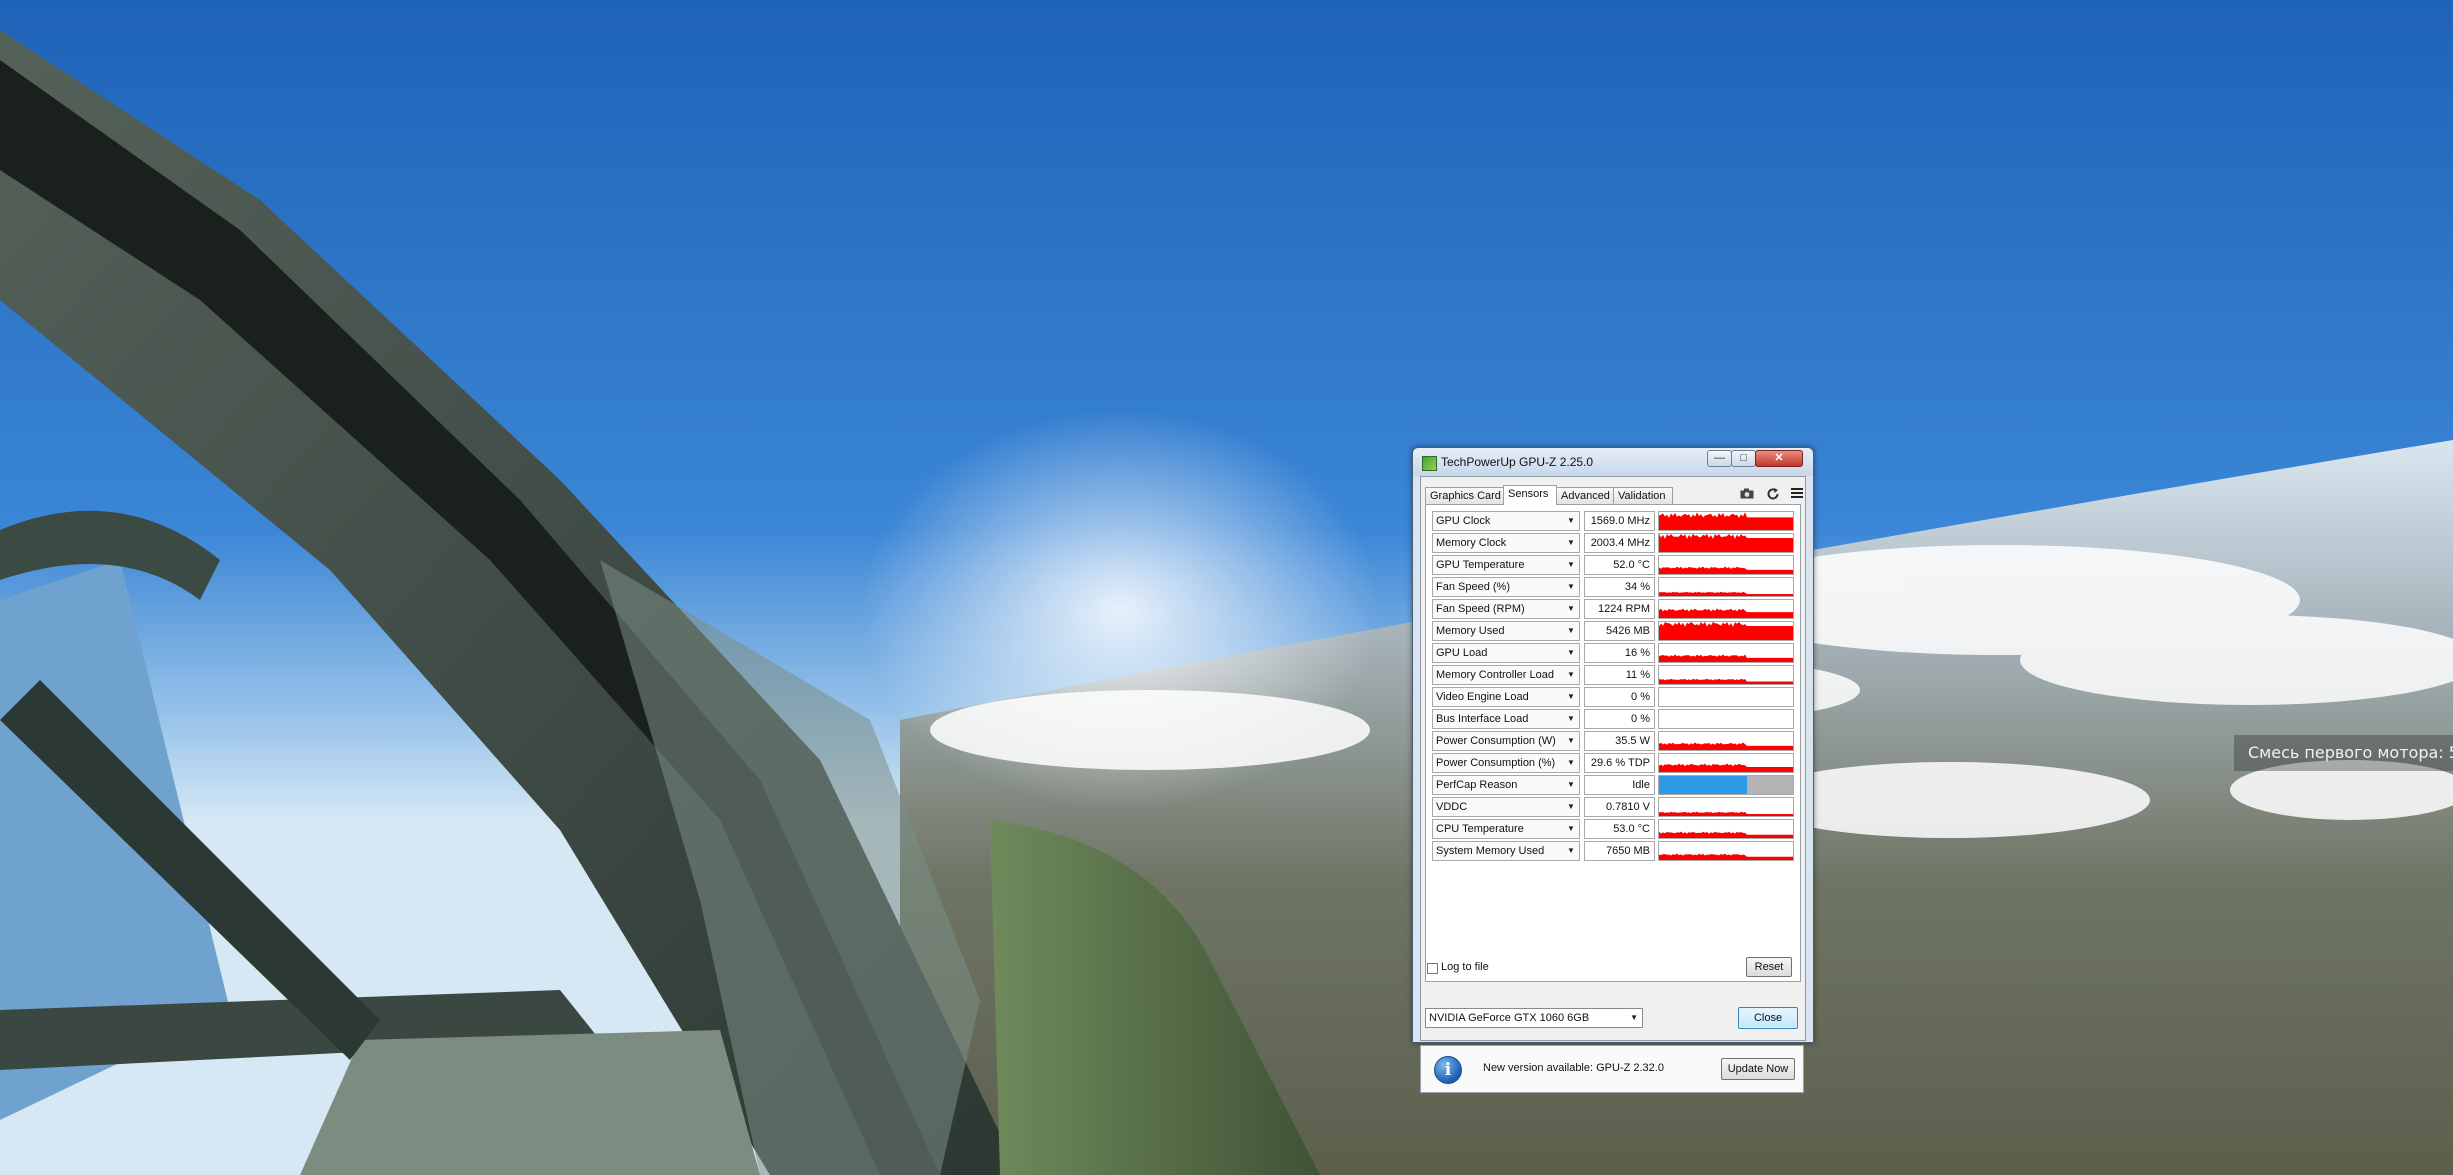 The height and width of the screenshot is (1175, 2453). Describe the element at coordinates (1768, 1018) in the screenshot. I see `close-button: Close` at that location.